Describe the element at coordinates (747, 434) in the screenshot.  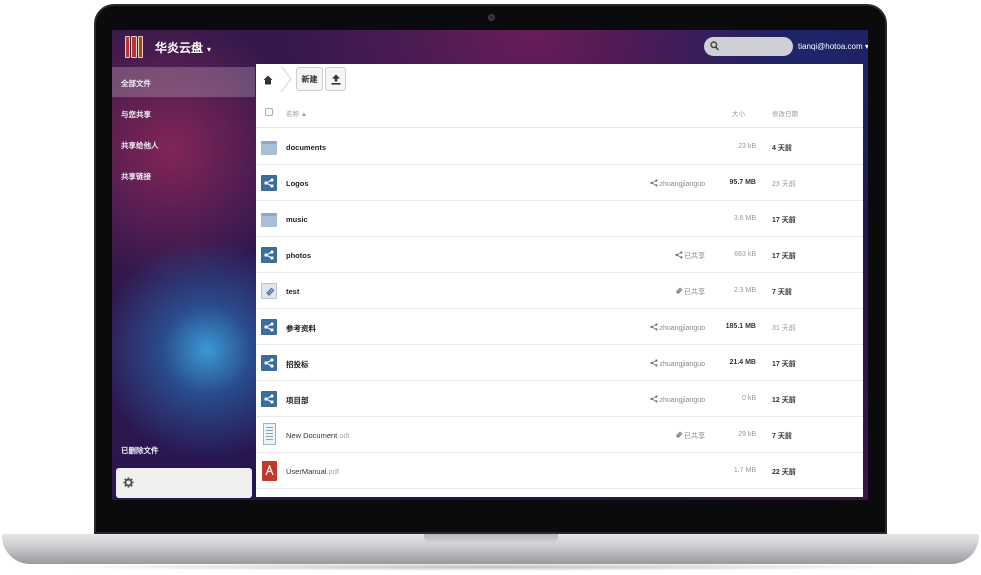
I see `file-size: 29 kB` at that location.